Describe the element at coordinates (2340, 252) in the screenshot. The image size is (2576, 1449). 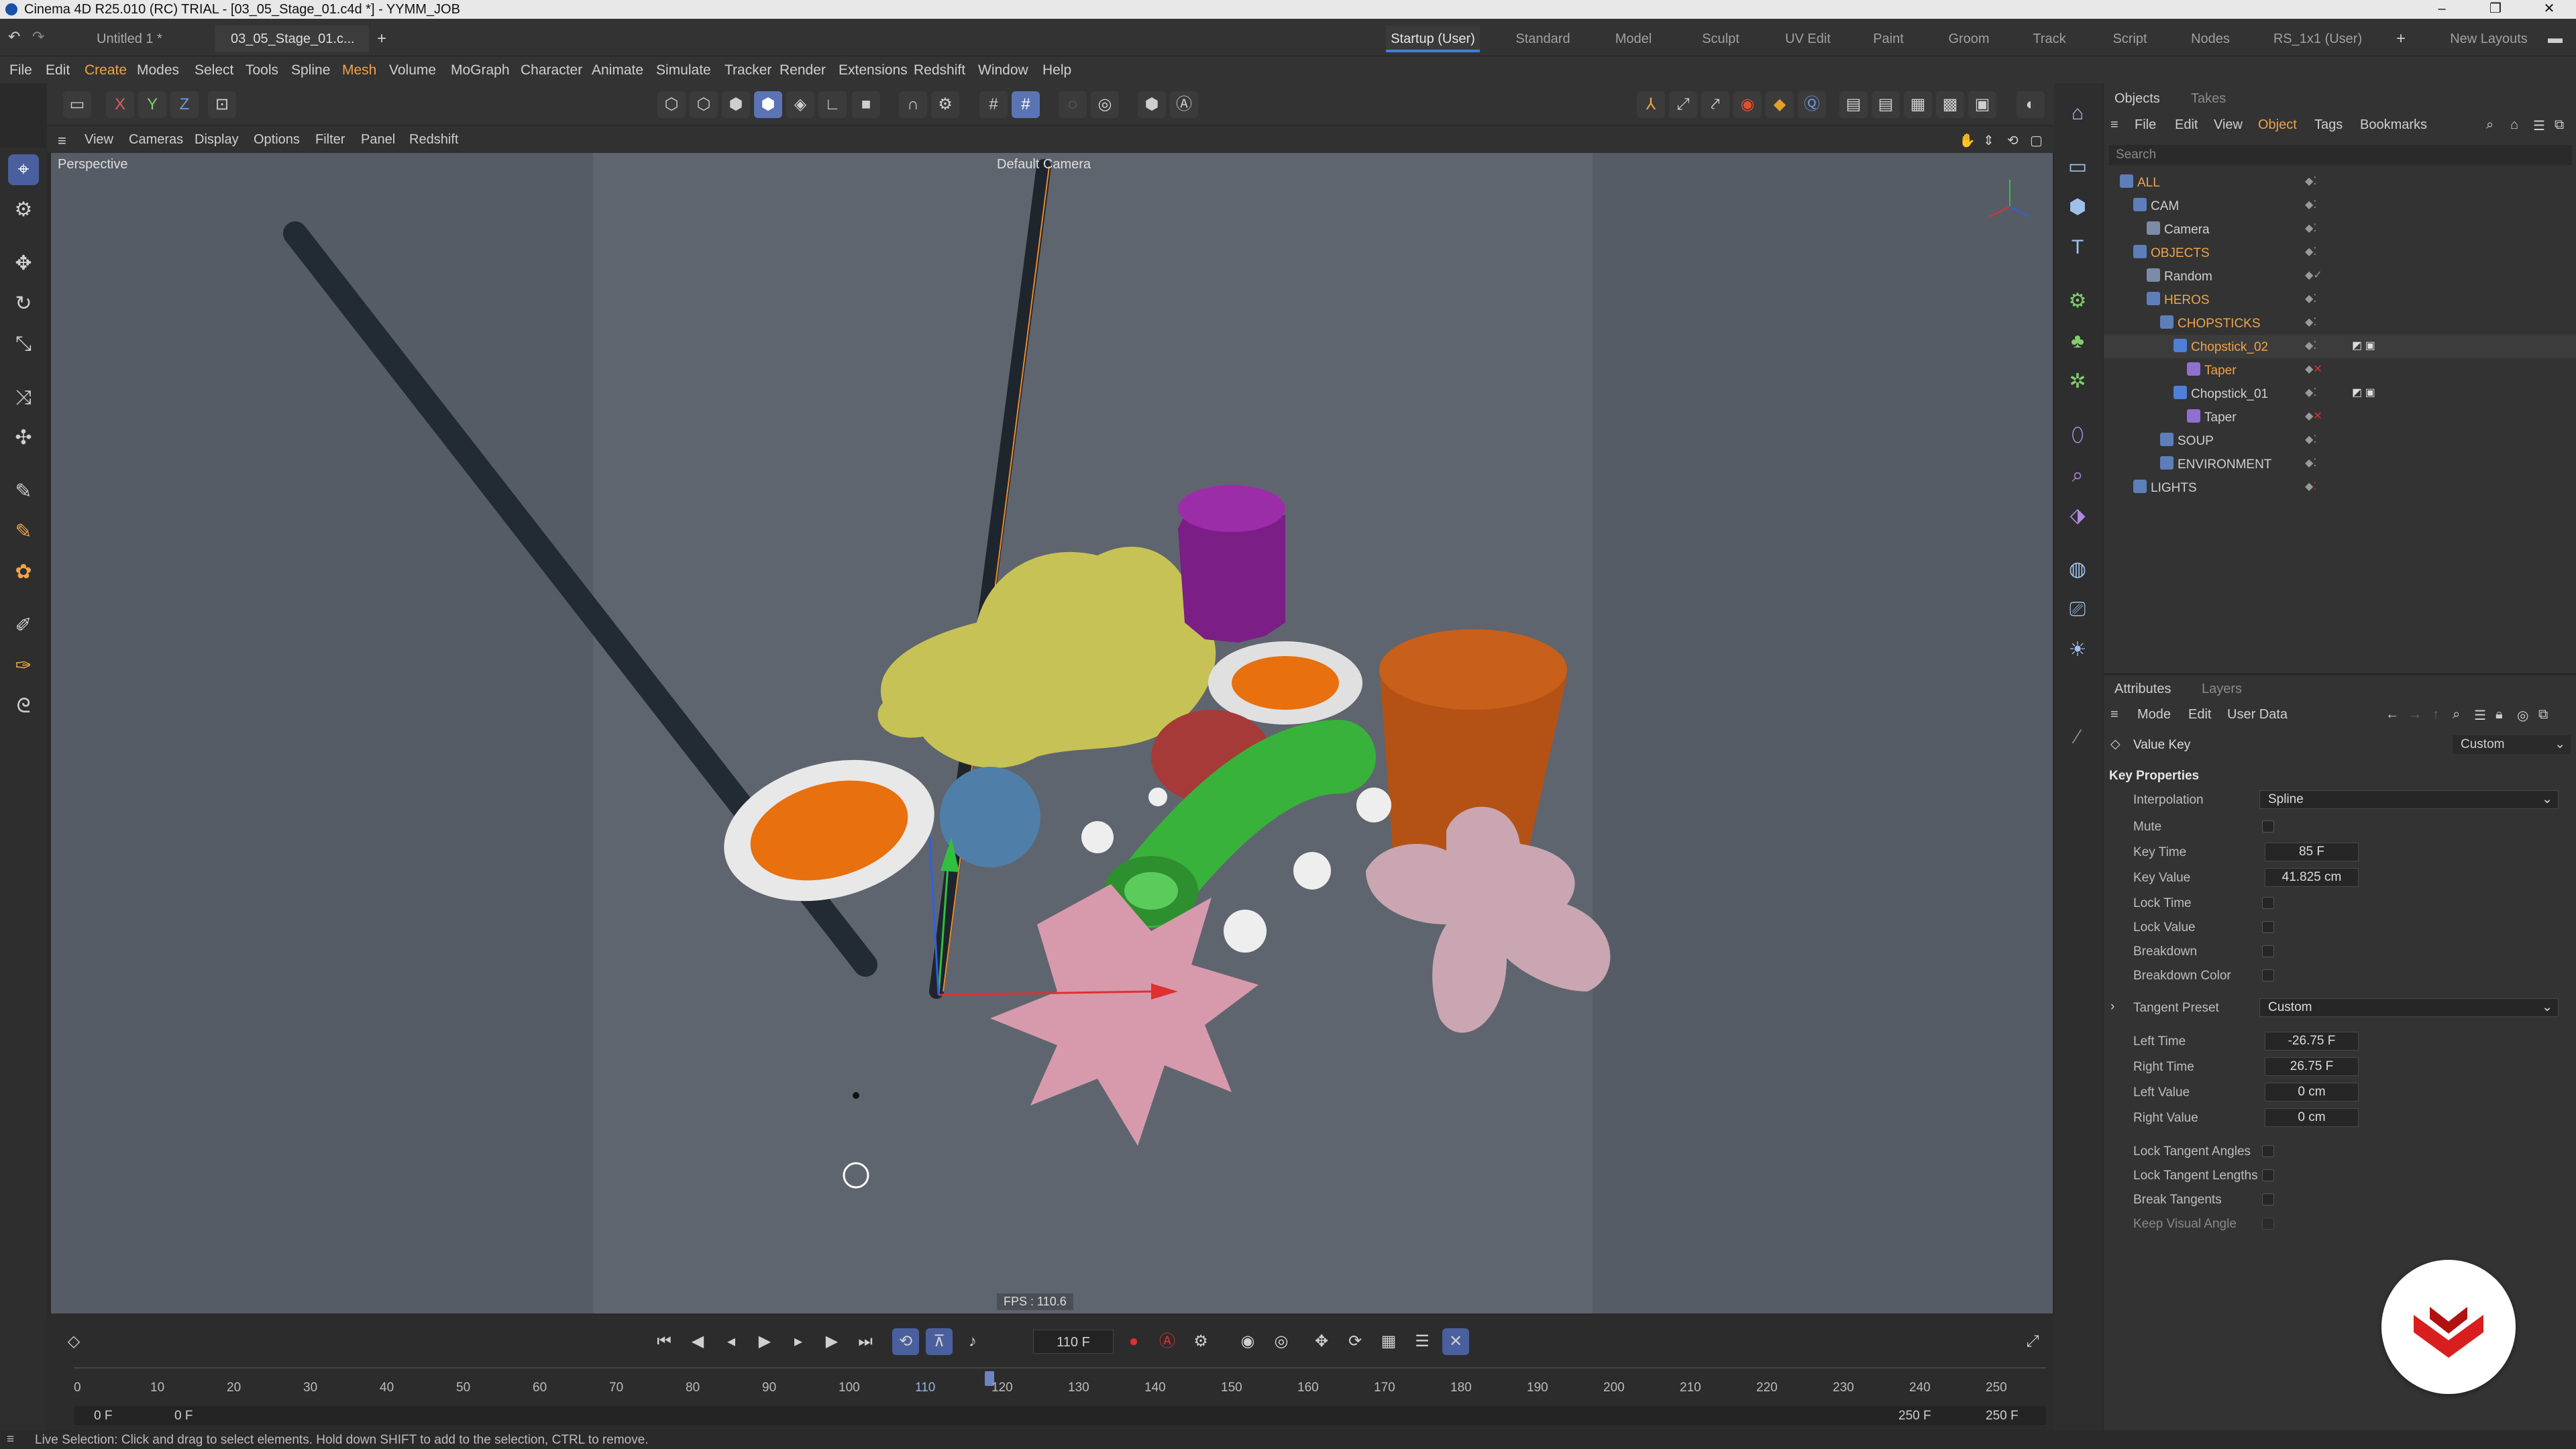
I see `tree-row-objects: OBJECTS ◆⁚` at that location.